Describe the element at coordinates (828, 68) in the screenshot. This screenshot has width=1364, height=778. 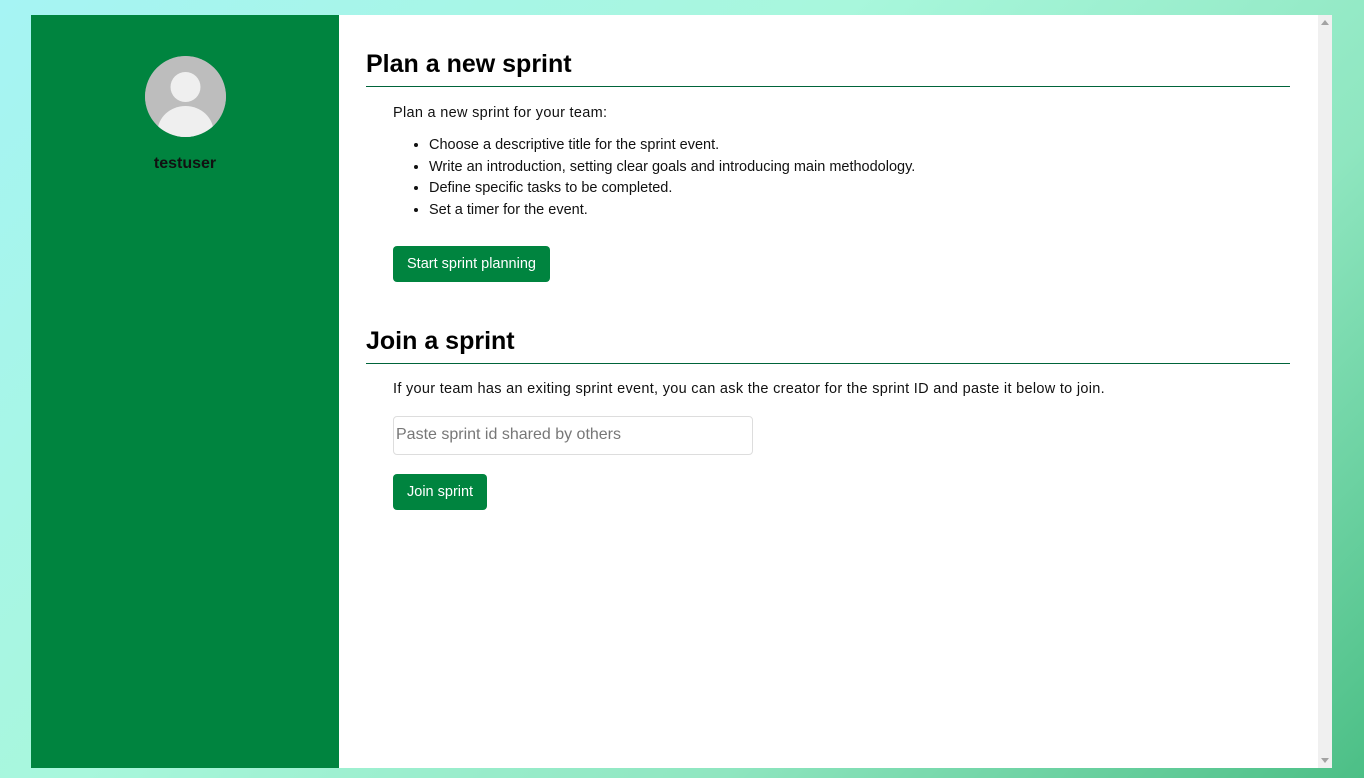
I see `plan-sprint-heading: Plan a new sprint` at that location.